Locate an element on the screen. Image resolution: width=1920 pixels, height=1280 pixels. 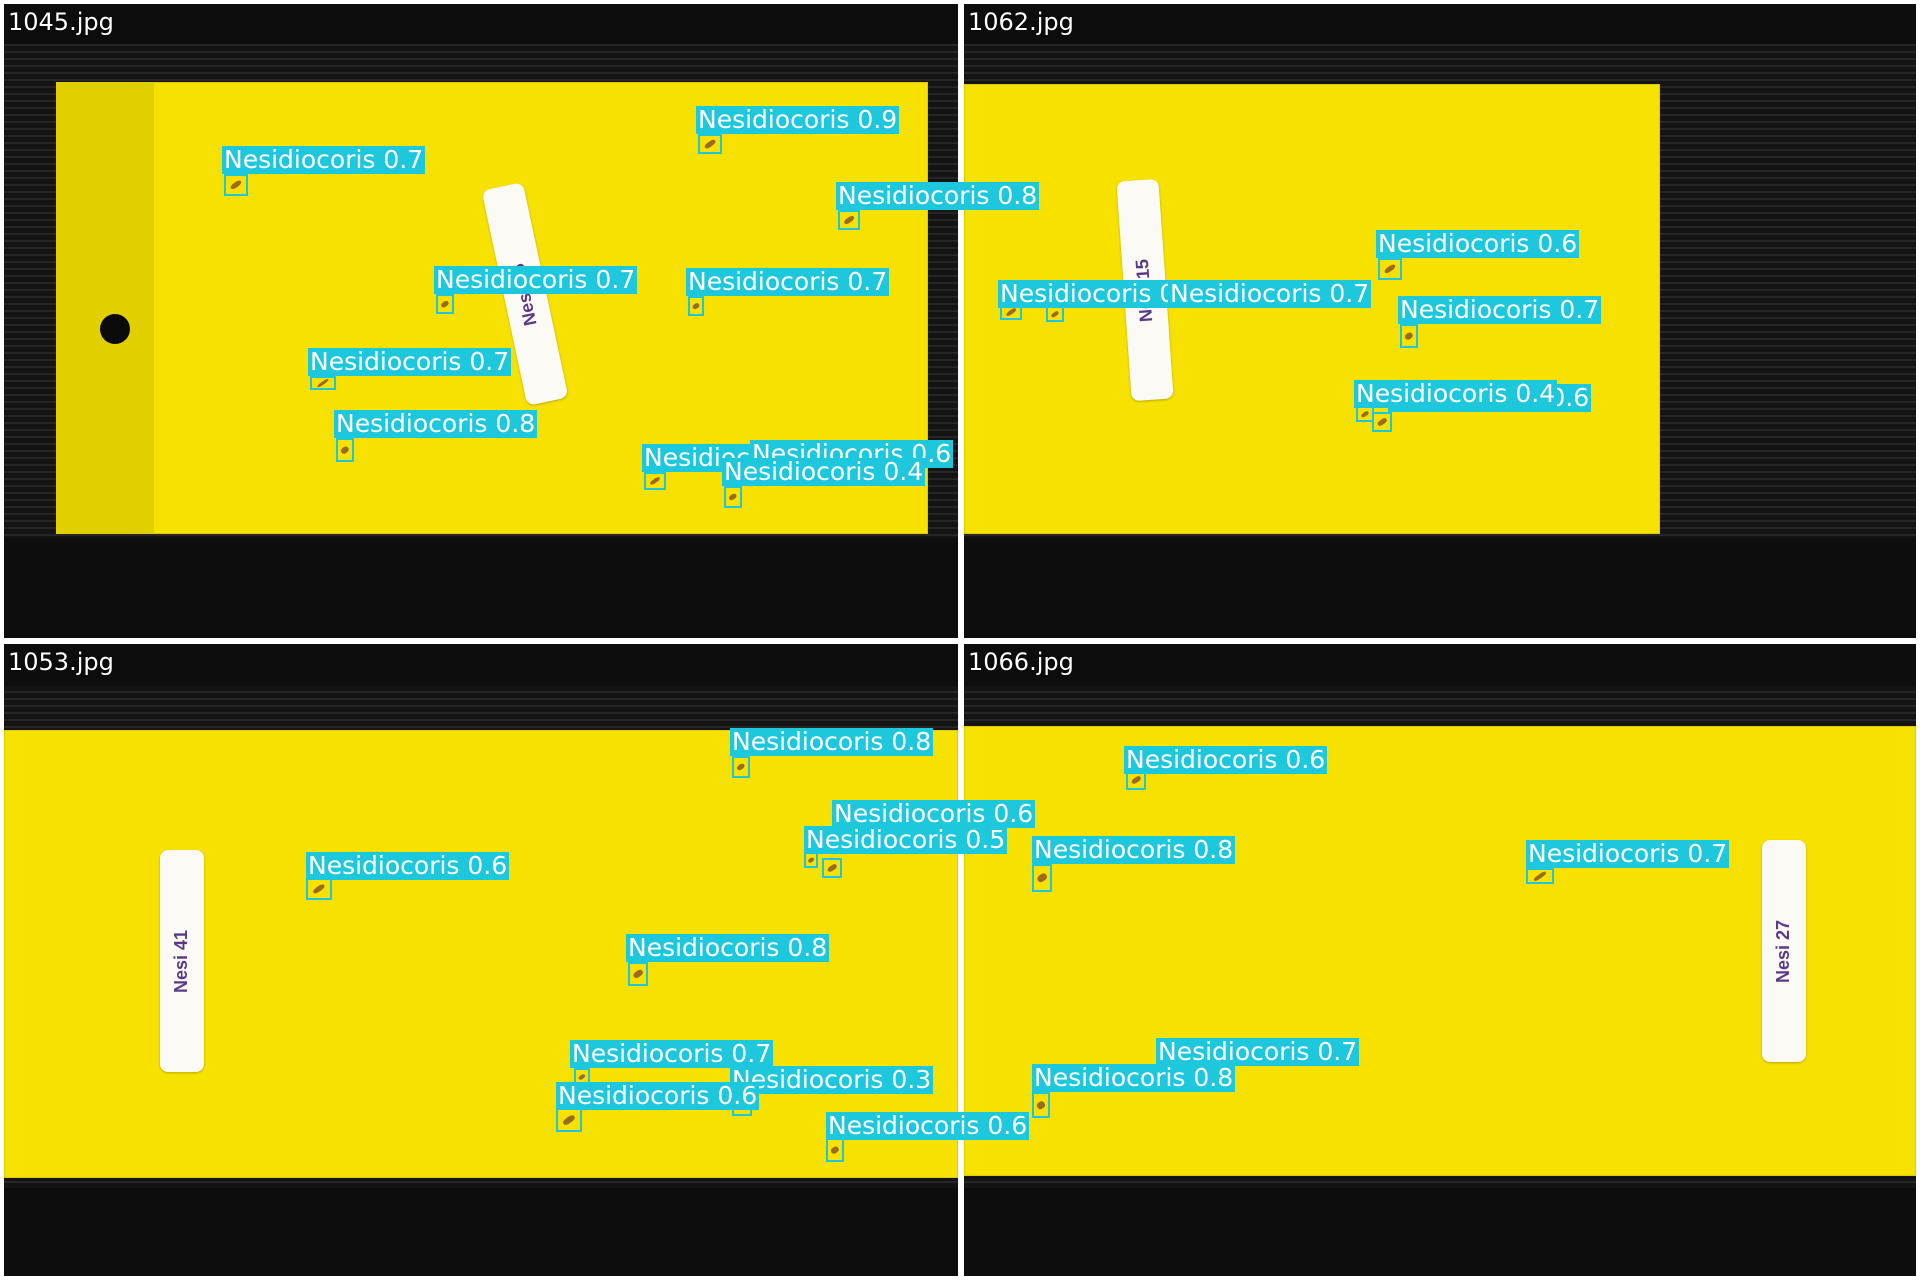
detection-label: Nesidiocoris 0.5 is located at coordinates (906, 839).